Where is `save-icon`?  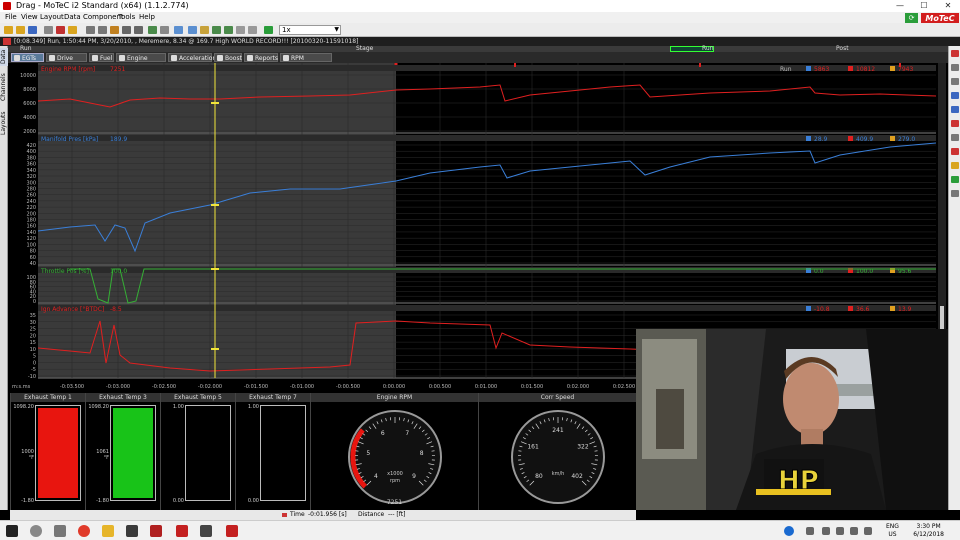
save-icon is located at coordinates (32, 30).